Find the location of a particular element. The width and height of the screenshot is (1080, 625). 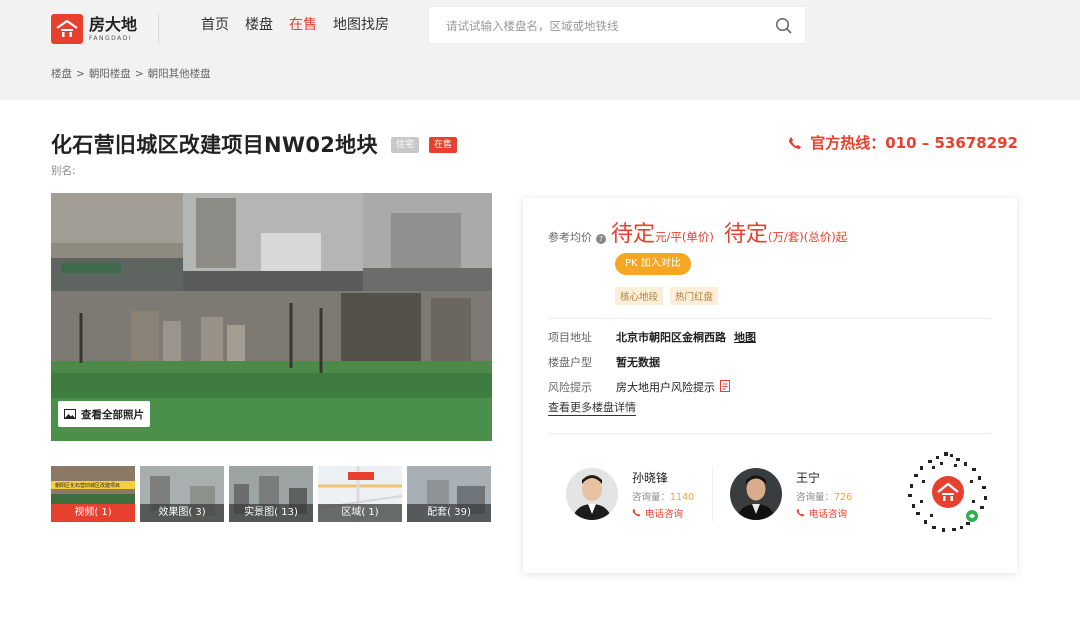

document-icon is located at coordinates (725, 386).